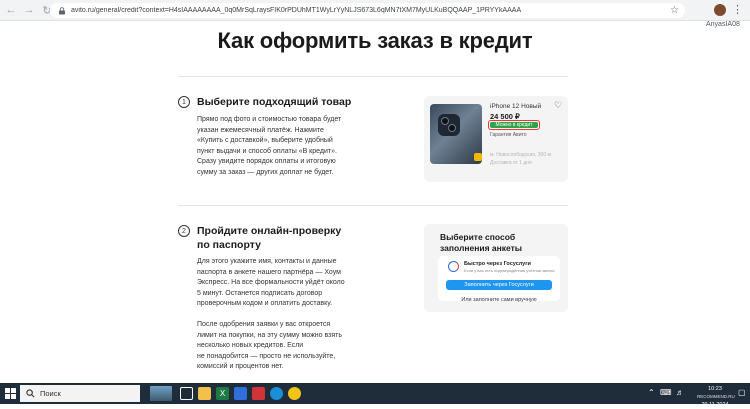 This screenshot has width=750, height=409. Describe the element at coordinates (29, 10) in the screenshot. I see `forward-arrow-icon: →` at that location.